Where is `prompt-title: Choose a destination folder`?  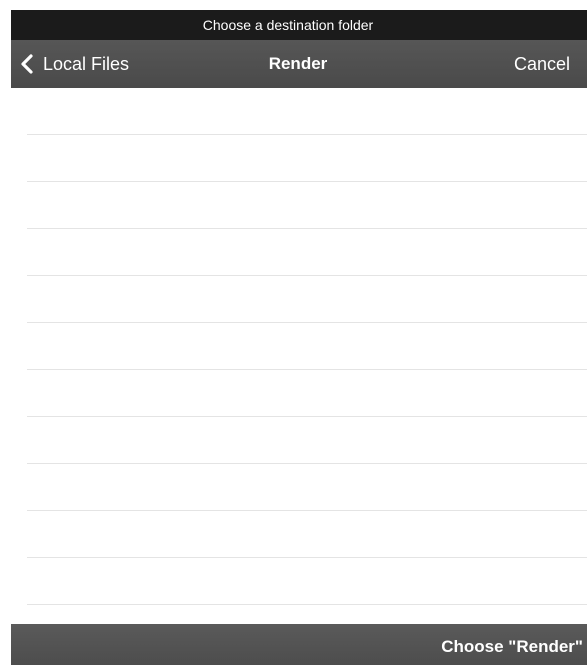 prompt-title: Choose a destination folder is located at coordinates (288, 25).